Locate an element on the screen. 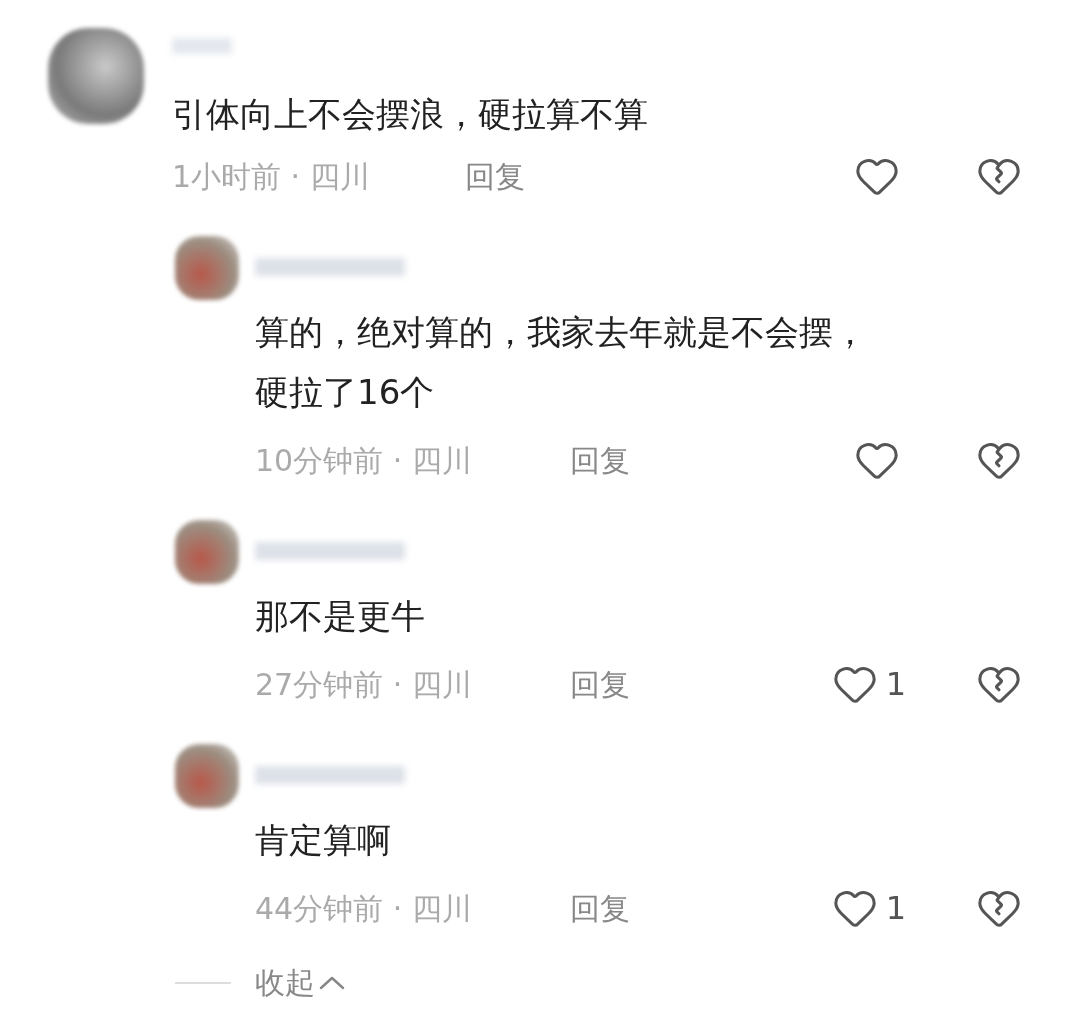 This screenshot has height=1014, width=1080. collapse-button: 收起 is located at coordinates (300, 982).